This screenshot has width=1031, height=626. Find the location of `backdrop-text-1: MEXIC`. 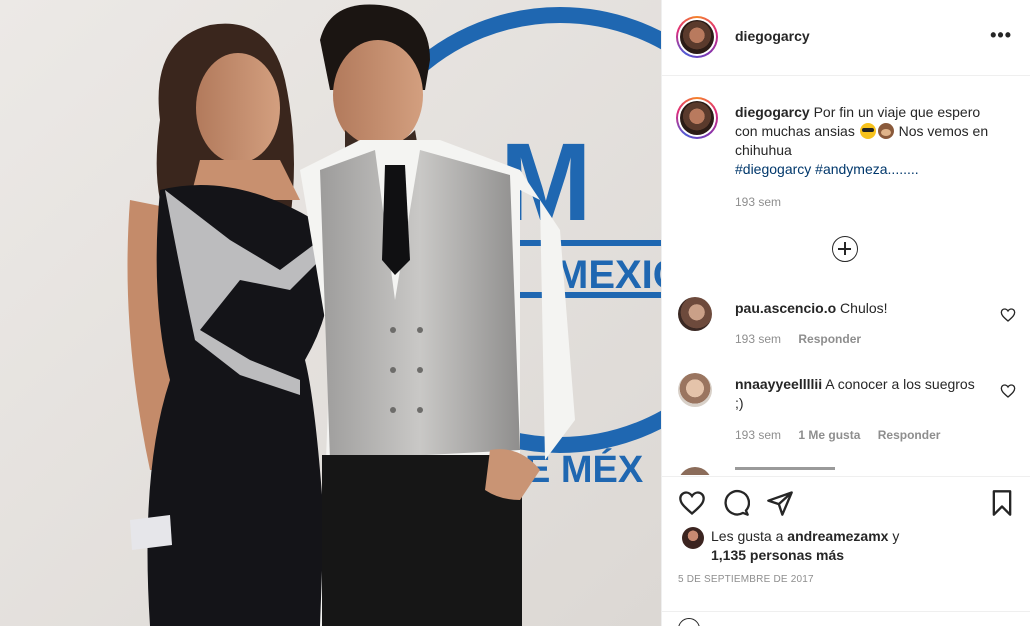

backdrop-text-1: MEXIC is located at coordinates (608, 275).